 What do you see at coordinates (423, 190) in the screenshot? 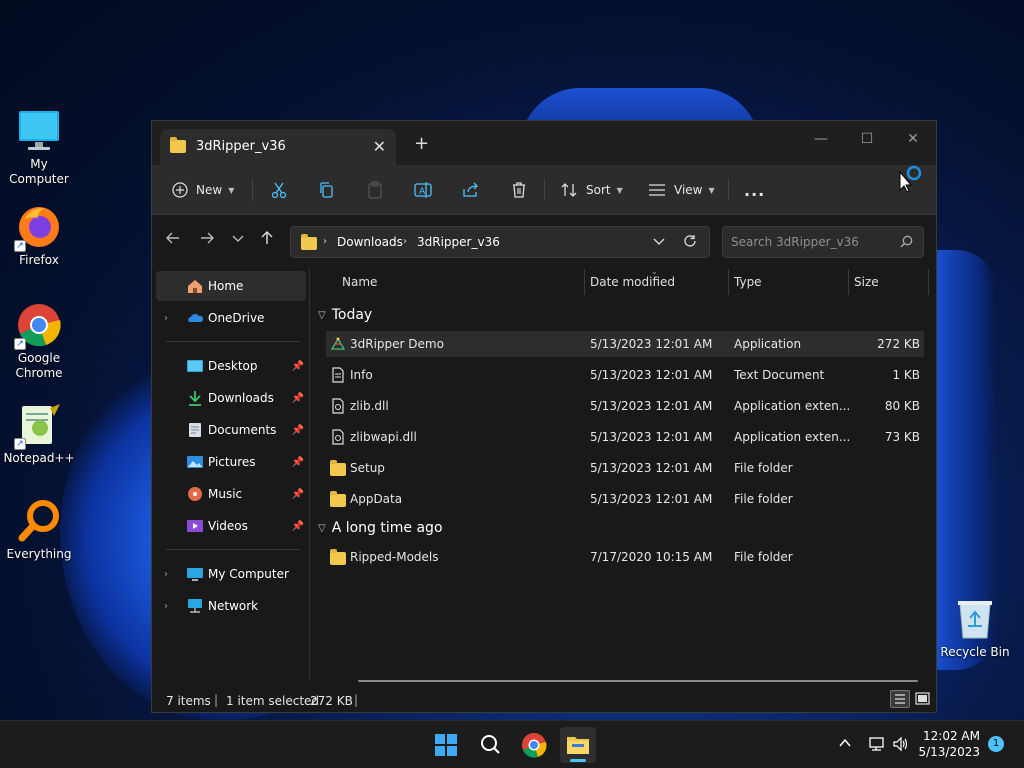
I see `rename-button: A` at bounding box center [423, 190].